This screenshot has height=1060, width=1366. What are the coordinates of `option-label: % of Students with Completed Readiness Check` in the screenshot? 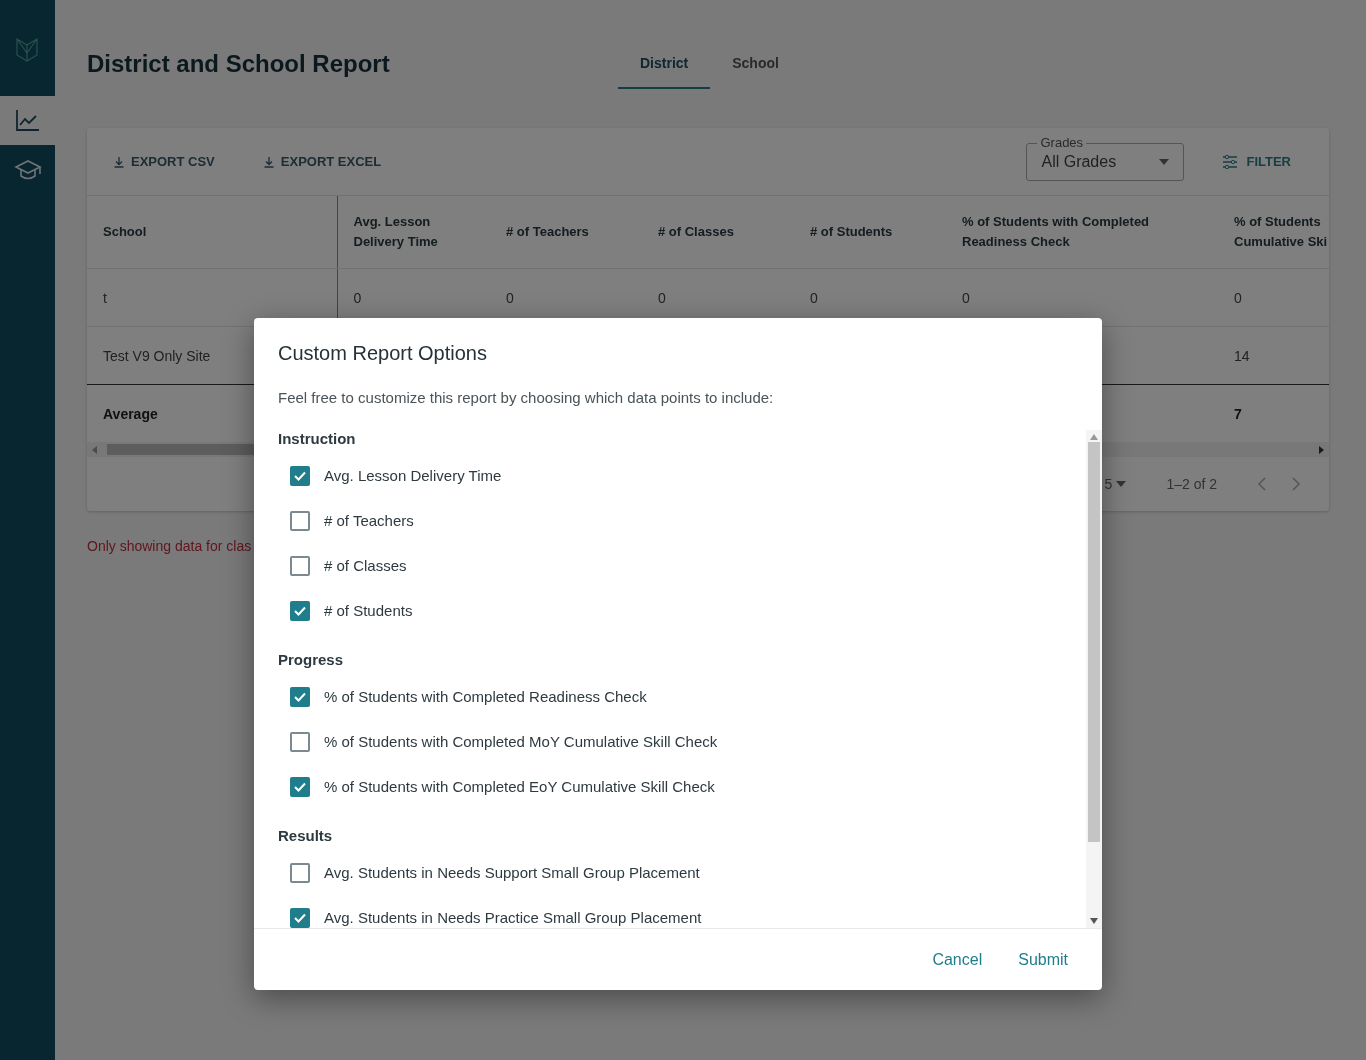 It's located at (485, 696).